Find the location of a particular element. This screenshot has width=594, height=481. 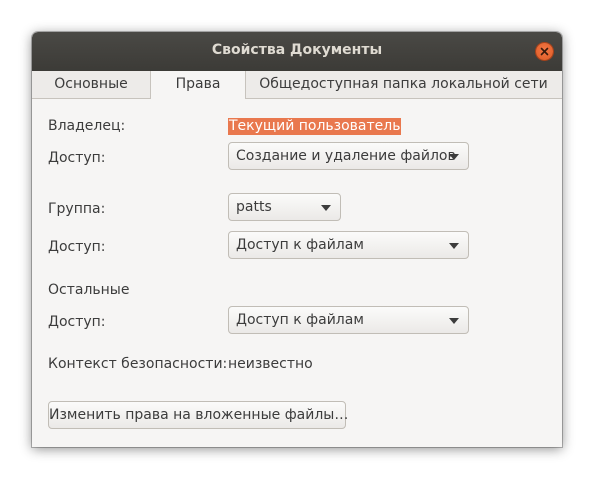

group-access-label: Доступ: is located at coordinates (77, 247).